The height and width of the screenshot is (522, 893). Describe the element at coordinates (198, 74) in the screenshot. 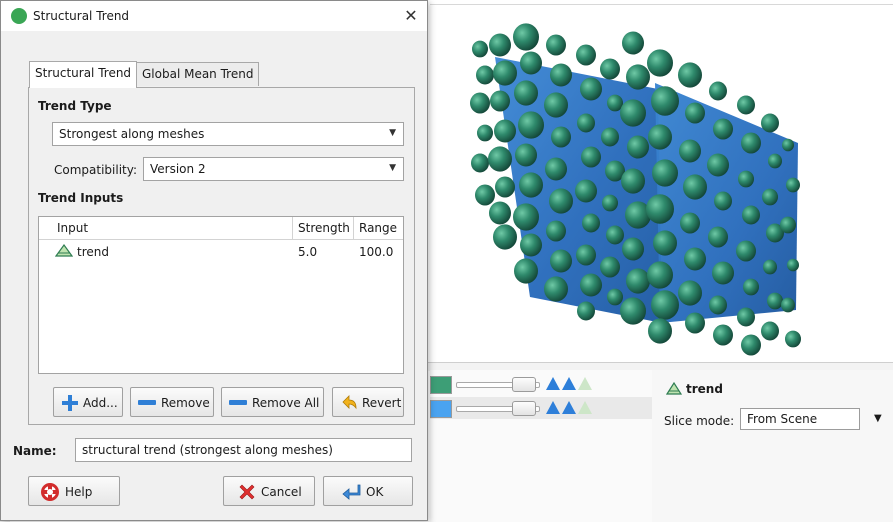

I see `tab-global-mean-trend: Global Mean Trend` at that location.